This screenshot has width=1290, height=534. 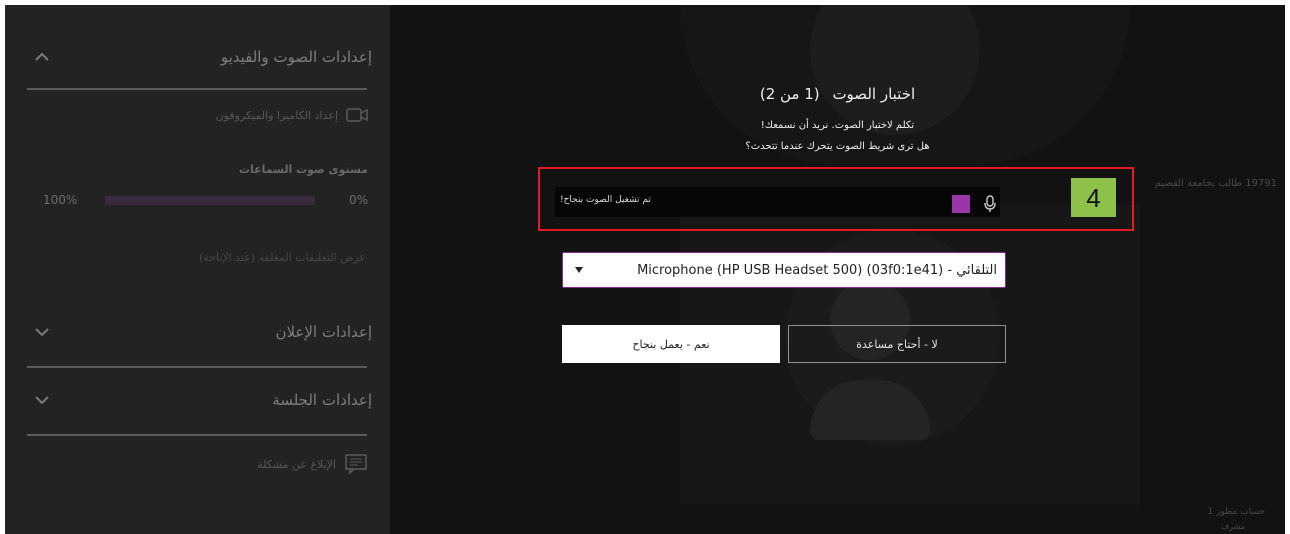 I want to click on section-title: إعدادات الجلسة, so click(x=322, y=400).